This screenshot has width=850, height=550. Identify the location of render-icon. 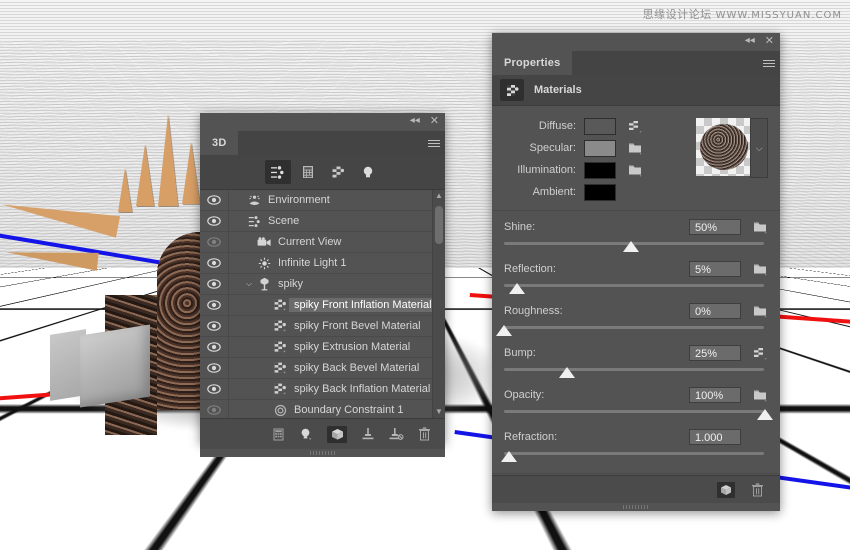
(337, 434).